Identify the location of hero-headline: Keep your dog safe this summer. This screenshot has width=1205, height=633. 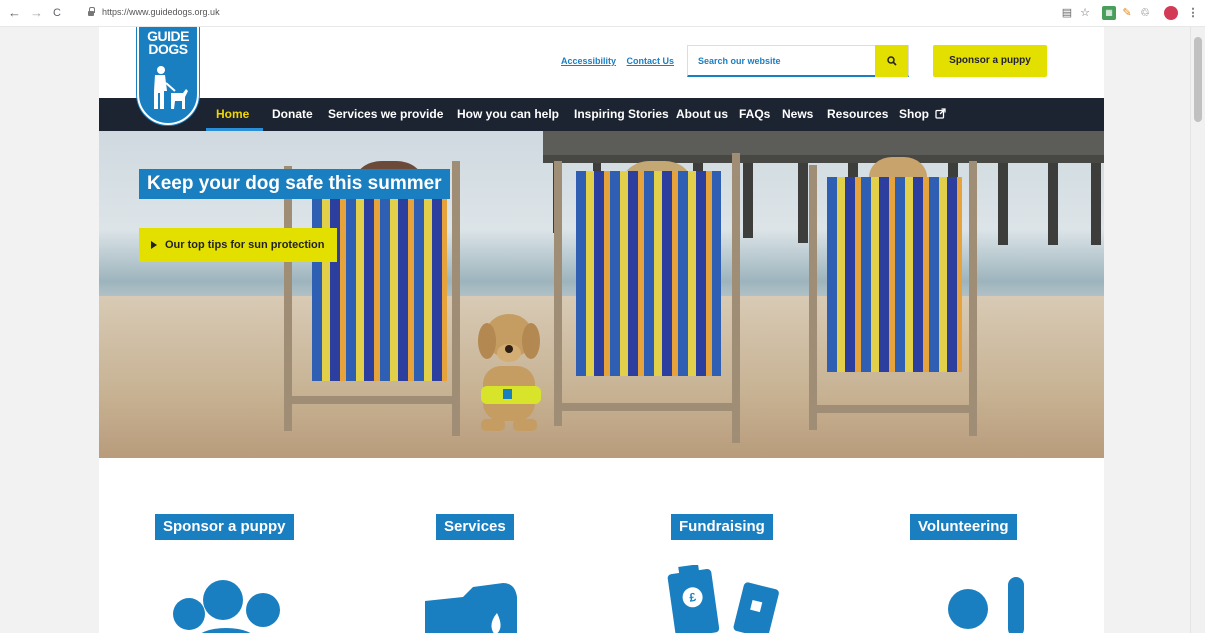
(294, 184).